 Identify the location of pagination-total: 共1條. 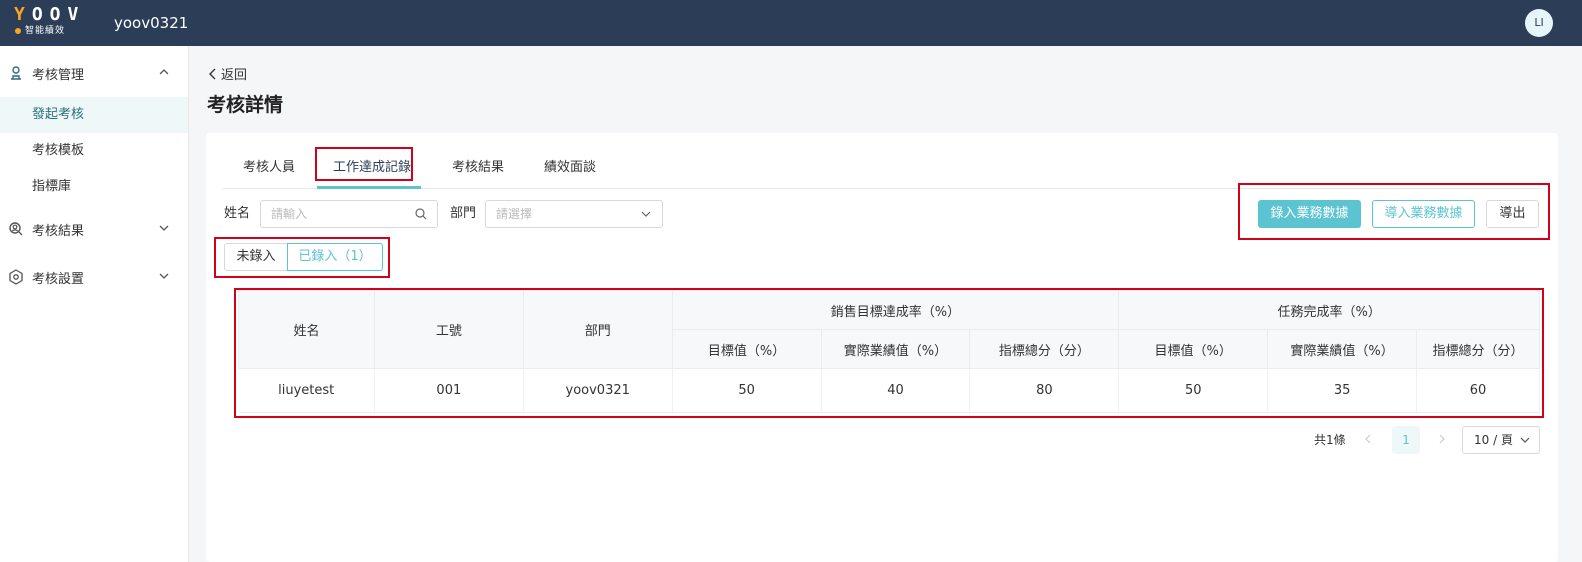
(1330, 440).